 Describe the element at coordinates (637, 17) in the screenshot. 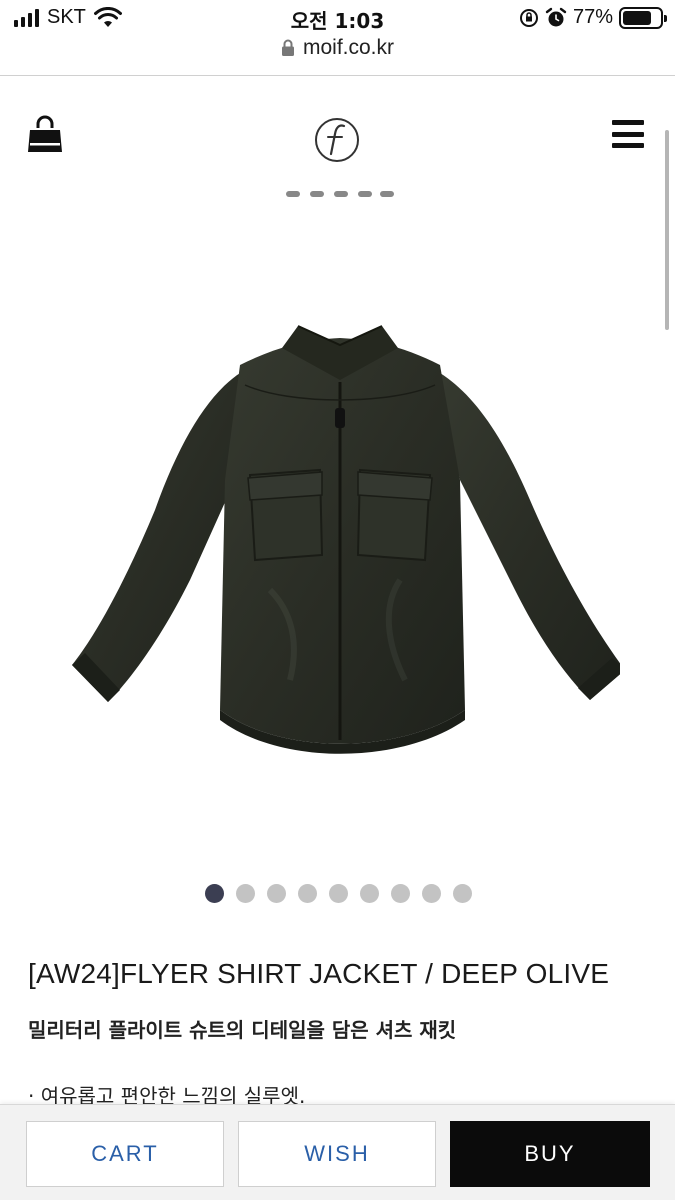

I see `battery-fill` at that location.